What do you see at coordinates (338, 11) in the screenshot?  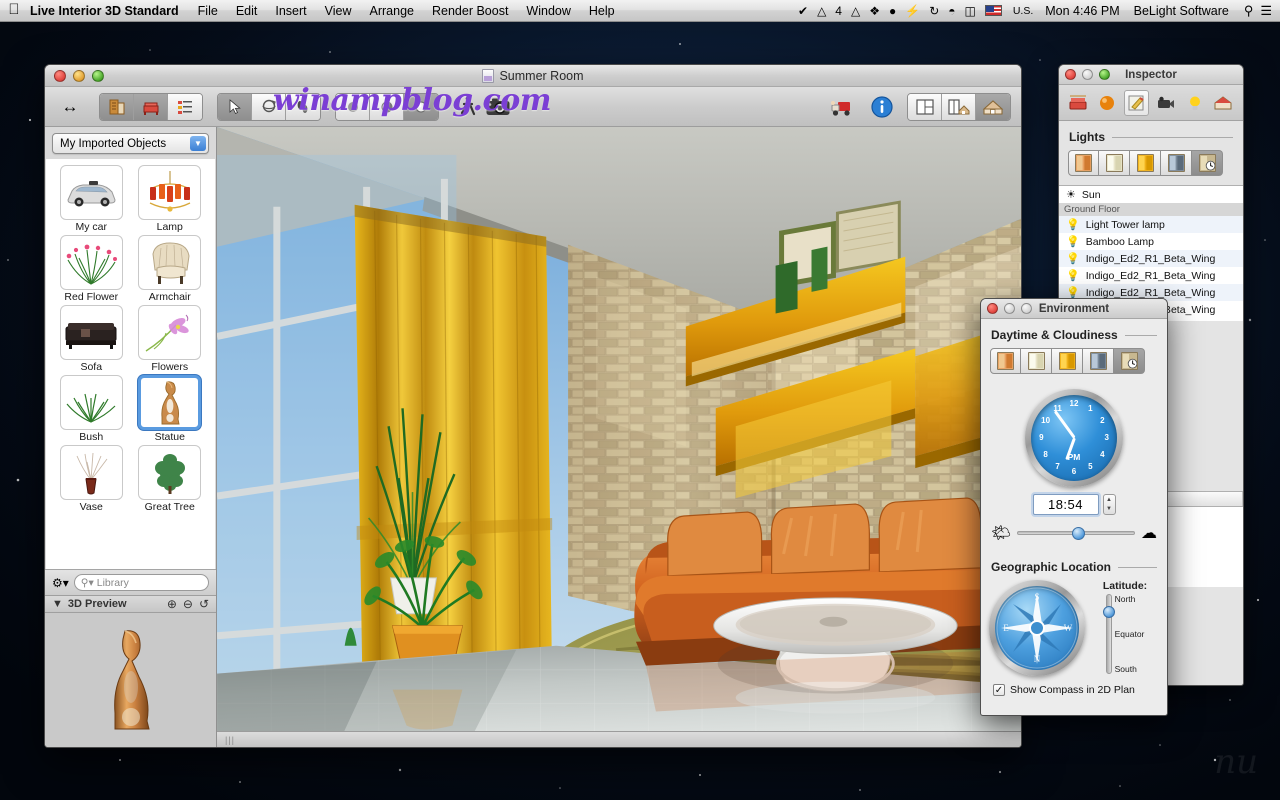 I see `menu-view: View` at bounding box center [338, 11].